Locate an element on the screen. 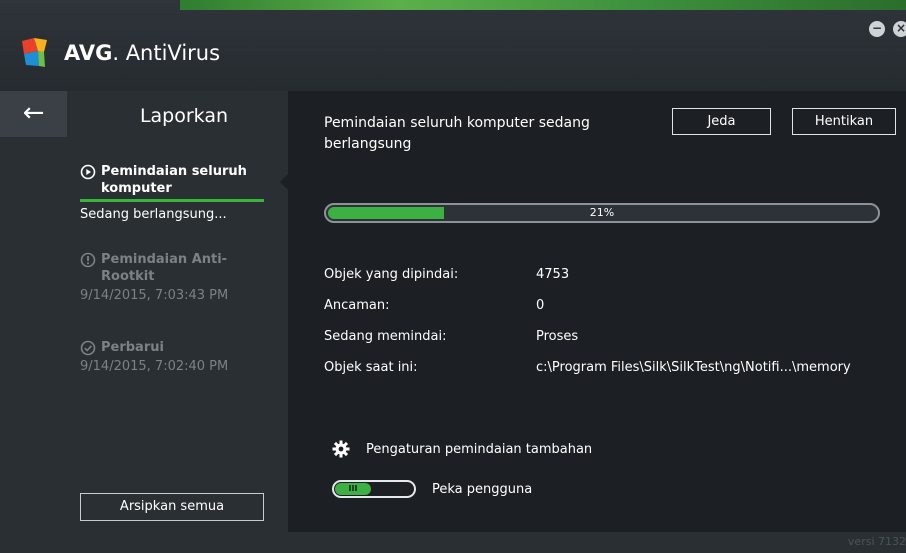 The width and height of the screenshot is (906, 553). top-accent-bar is located at coordinates (543, 5).